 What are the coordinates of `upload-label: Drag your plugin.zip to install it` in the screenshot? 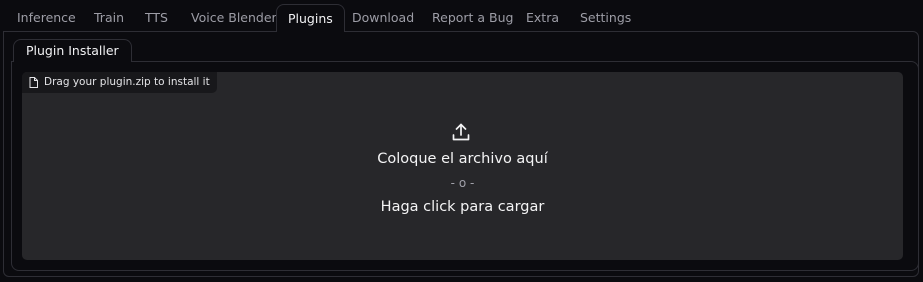 It's located at (119, 82).